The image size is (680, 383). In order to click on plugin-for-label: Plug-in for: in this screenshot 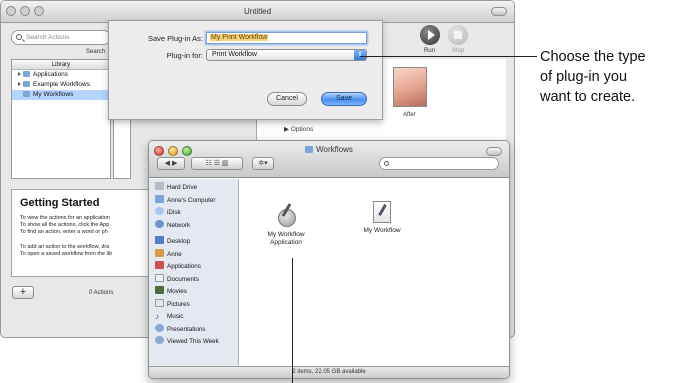, I will do `click(184, 55)`.